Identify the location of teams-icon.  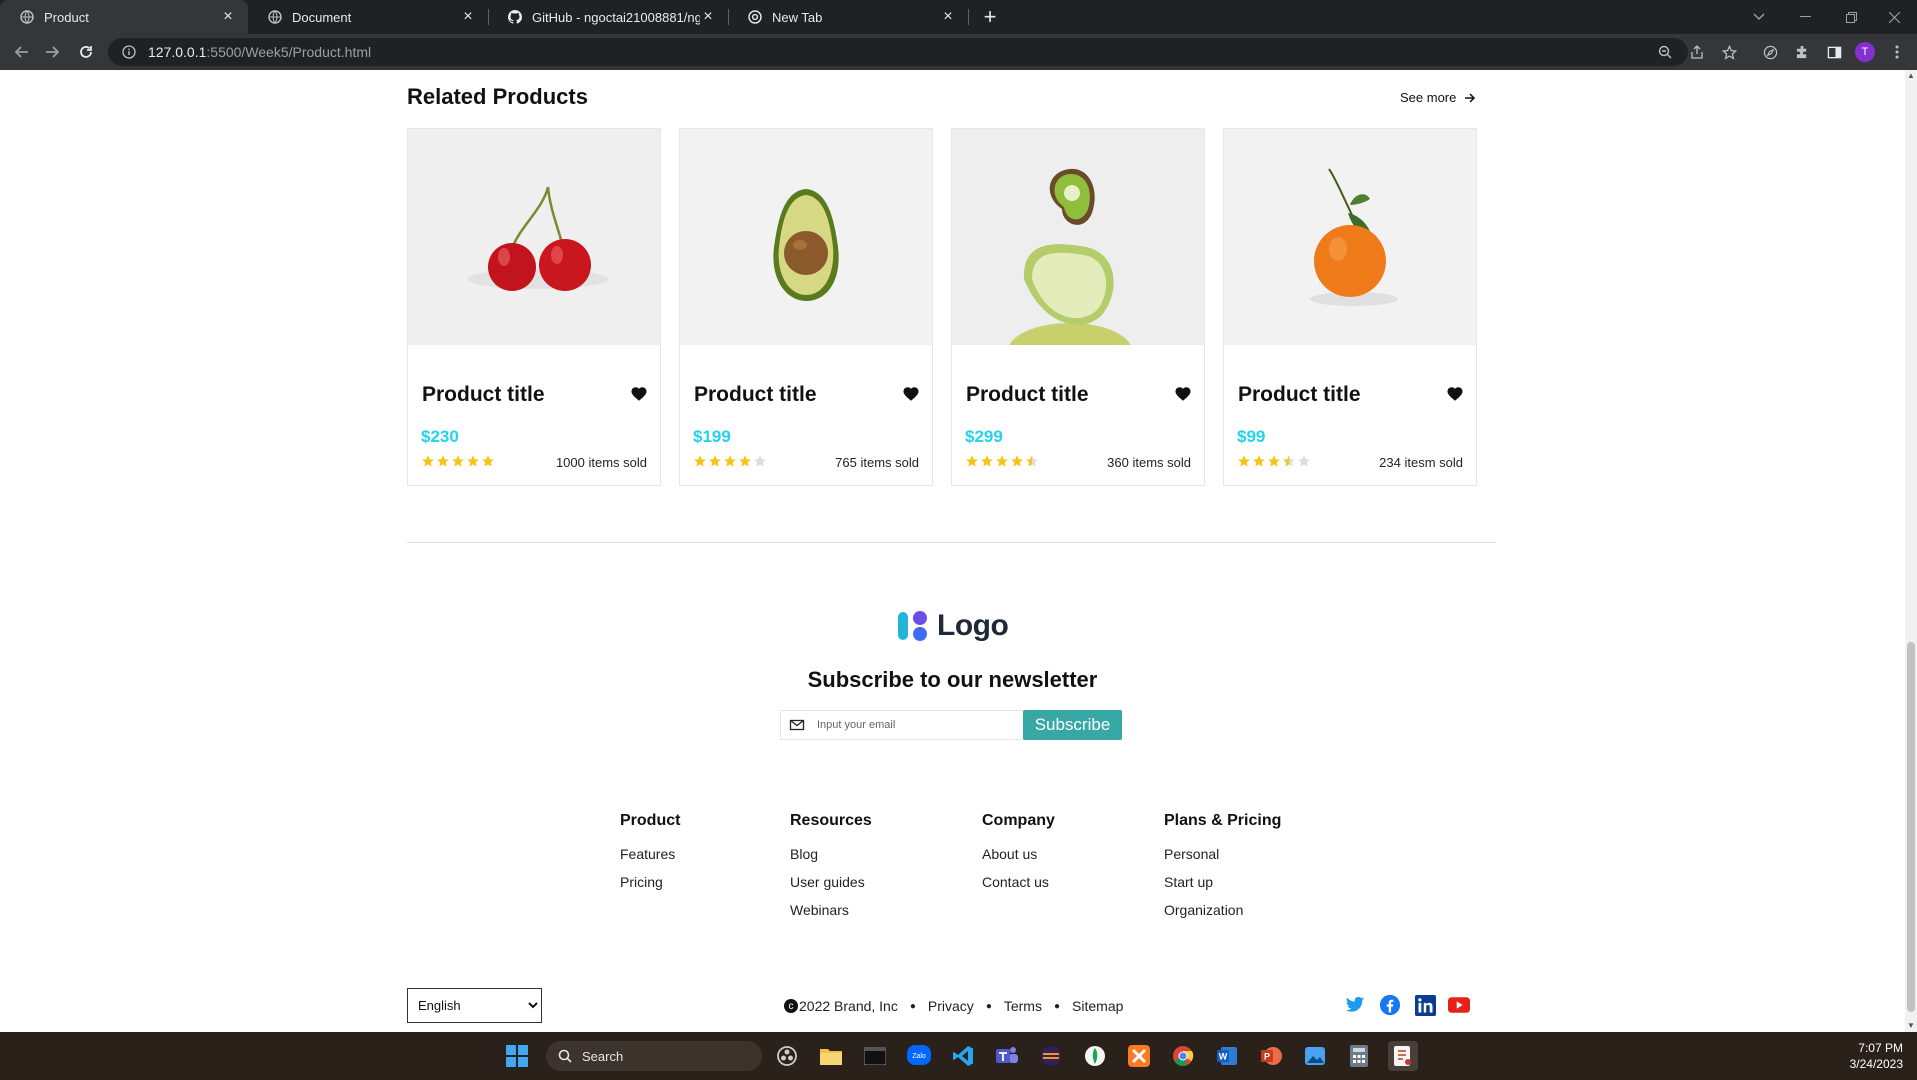
(1007, 1056).